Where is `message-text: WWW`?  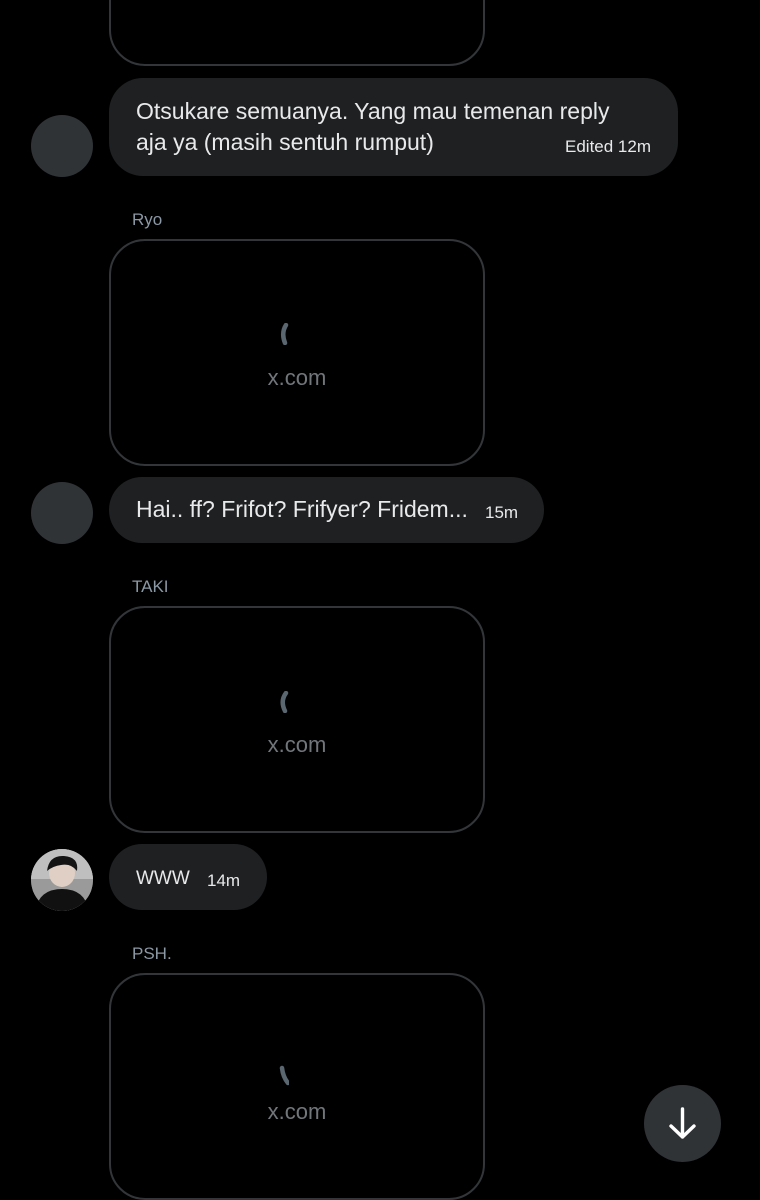
message-text: WWW is located at coordinates (163, 878).